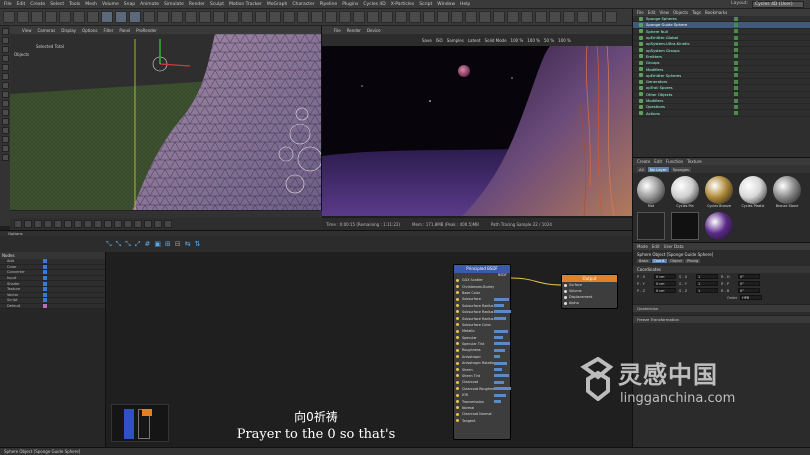 This screenshot has width=810, height=455. Describe the element at coordinates (401, 17) in the screenshot. I see `snap-icon` at that location.